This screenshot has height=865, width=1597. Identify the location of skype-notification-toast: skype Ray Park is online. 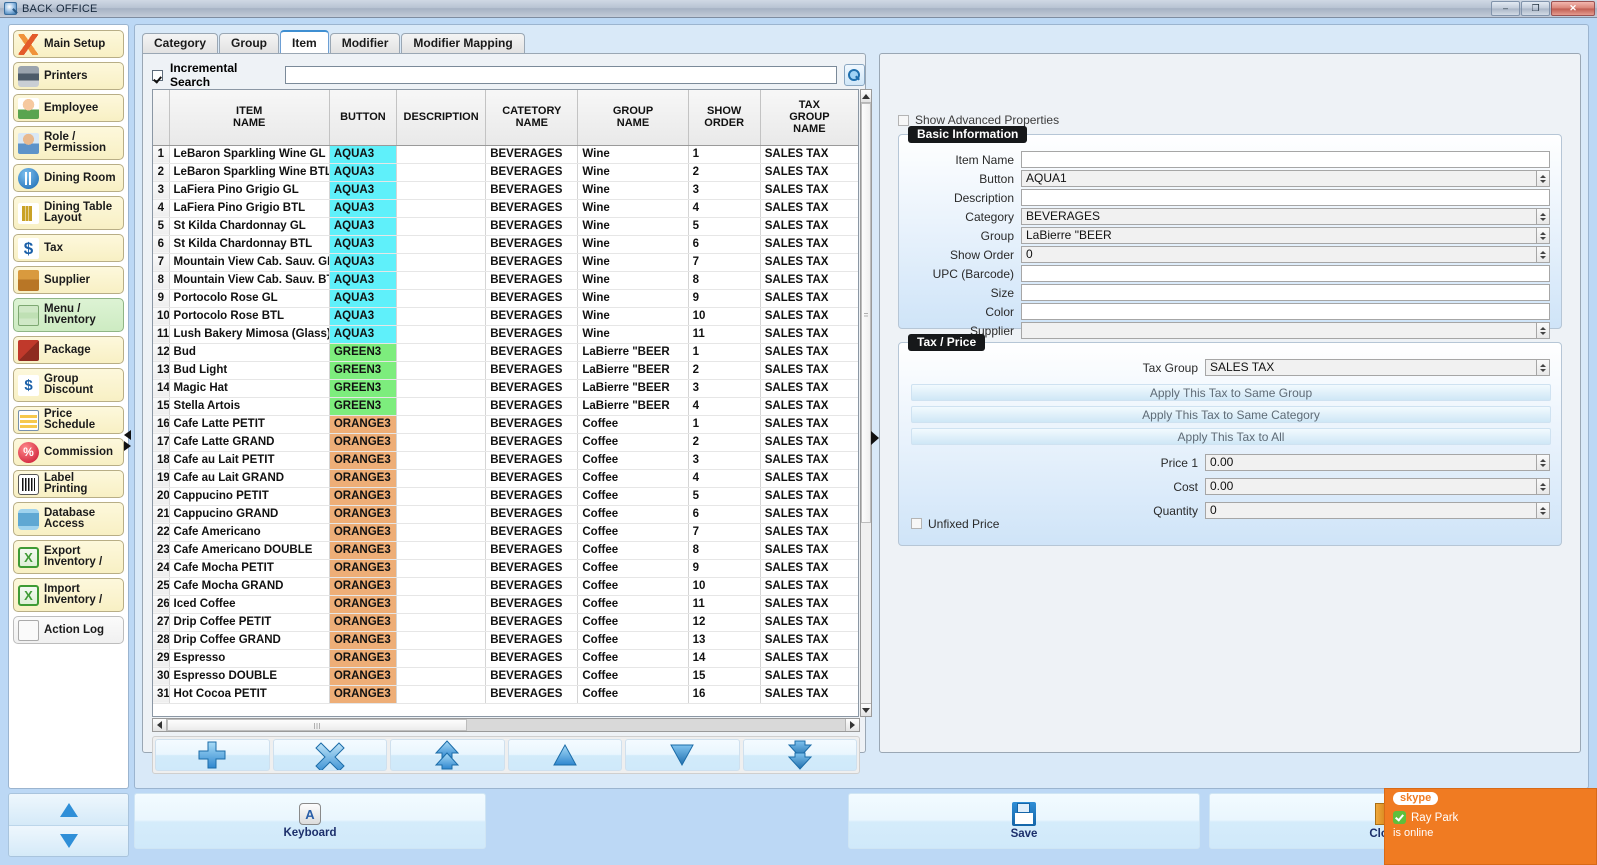
(1490, 826).